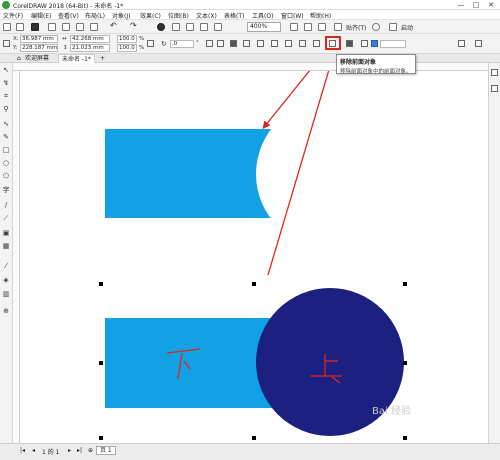 The width and height of the screenshot is (500, 460). I want to click on open-folder-icon, so click(20, 27).